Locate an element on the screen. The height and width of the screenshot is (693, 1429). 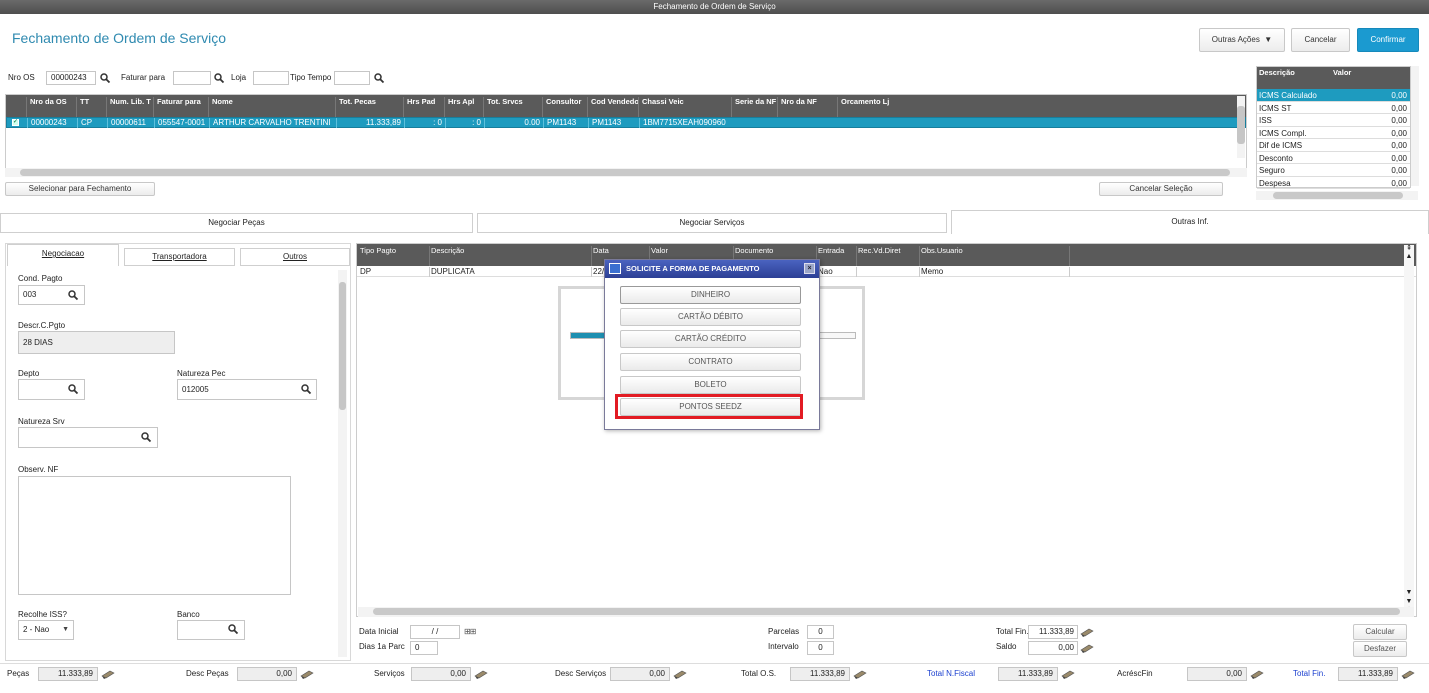
natureza-srv-input is located at coordinates (88, 437).